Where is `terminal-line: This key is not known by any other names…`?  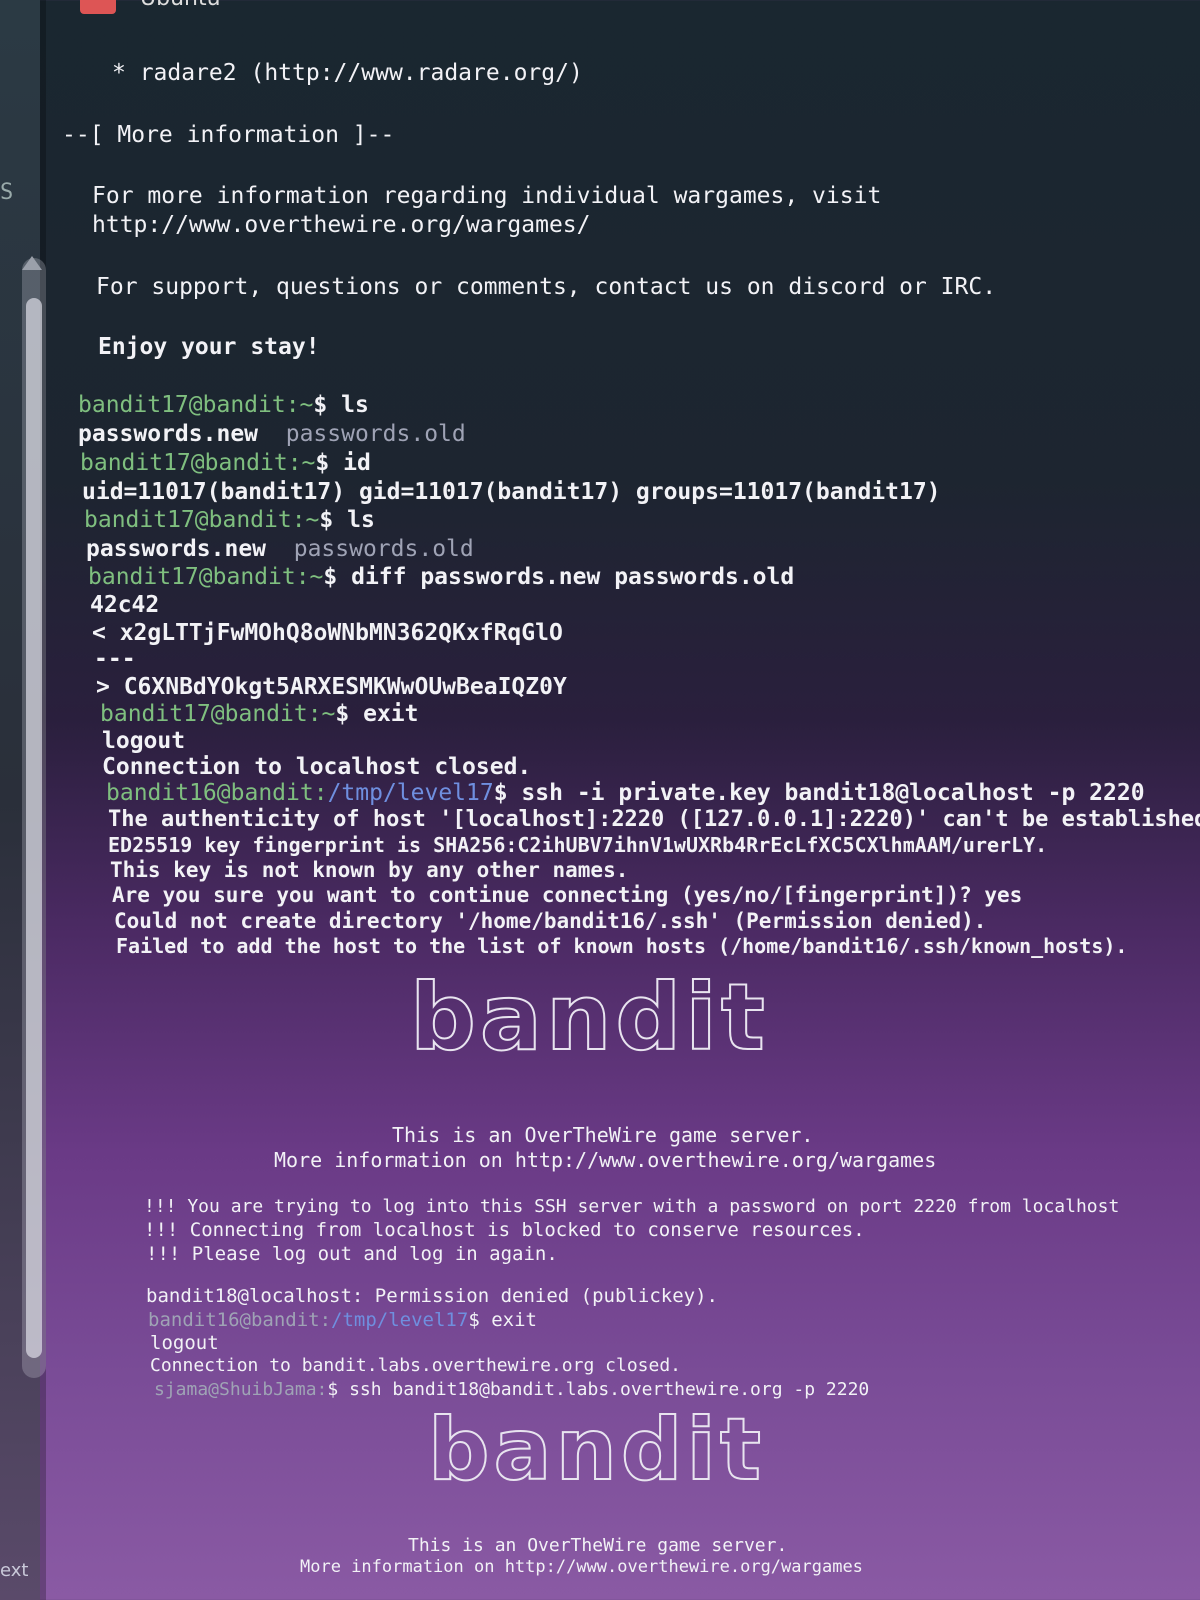 terminal-line: This key is not known by any other names… is located at coordinates (369, 870).